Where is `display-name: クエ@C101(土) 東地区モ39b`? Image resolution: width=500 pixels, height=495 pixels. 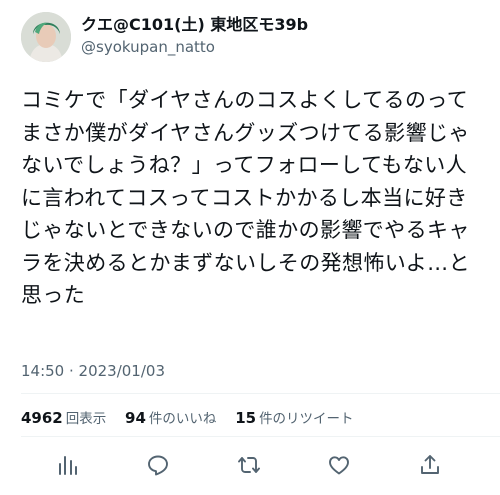
display-name: クエ@C101(土) 東地区モ39b is located at coordinates (194, 25).